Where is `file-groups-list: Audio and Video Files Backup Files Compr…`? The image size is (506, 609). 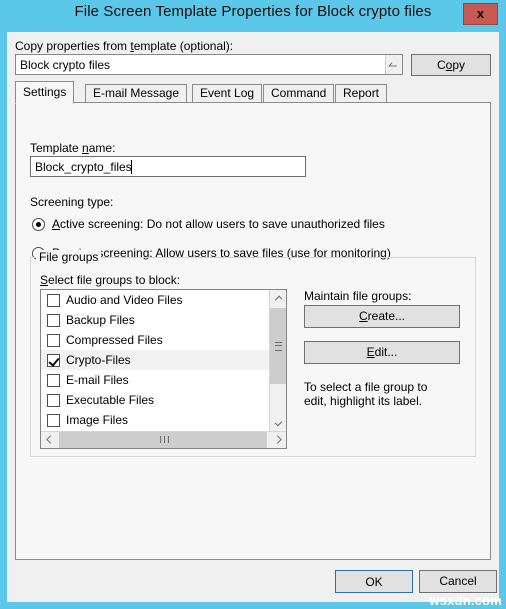 file-groups-list: Audio and Video Files Backup Files Compr… is located at coordinates (155, 360).